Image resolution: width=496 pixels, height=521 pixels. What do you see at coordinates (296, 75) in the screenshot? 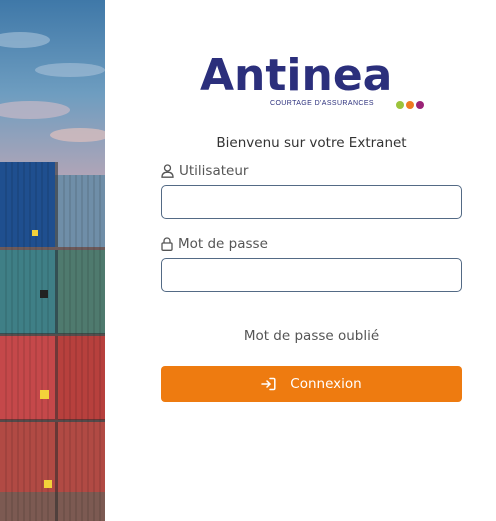
I see `brand-name: Antinea` at bounding box center [296, 75].